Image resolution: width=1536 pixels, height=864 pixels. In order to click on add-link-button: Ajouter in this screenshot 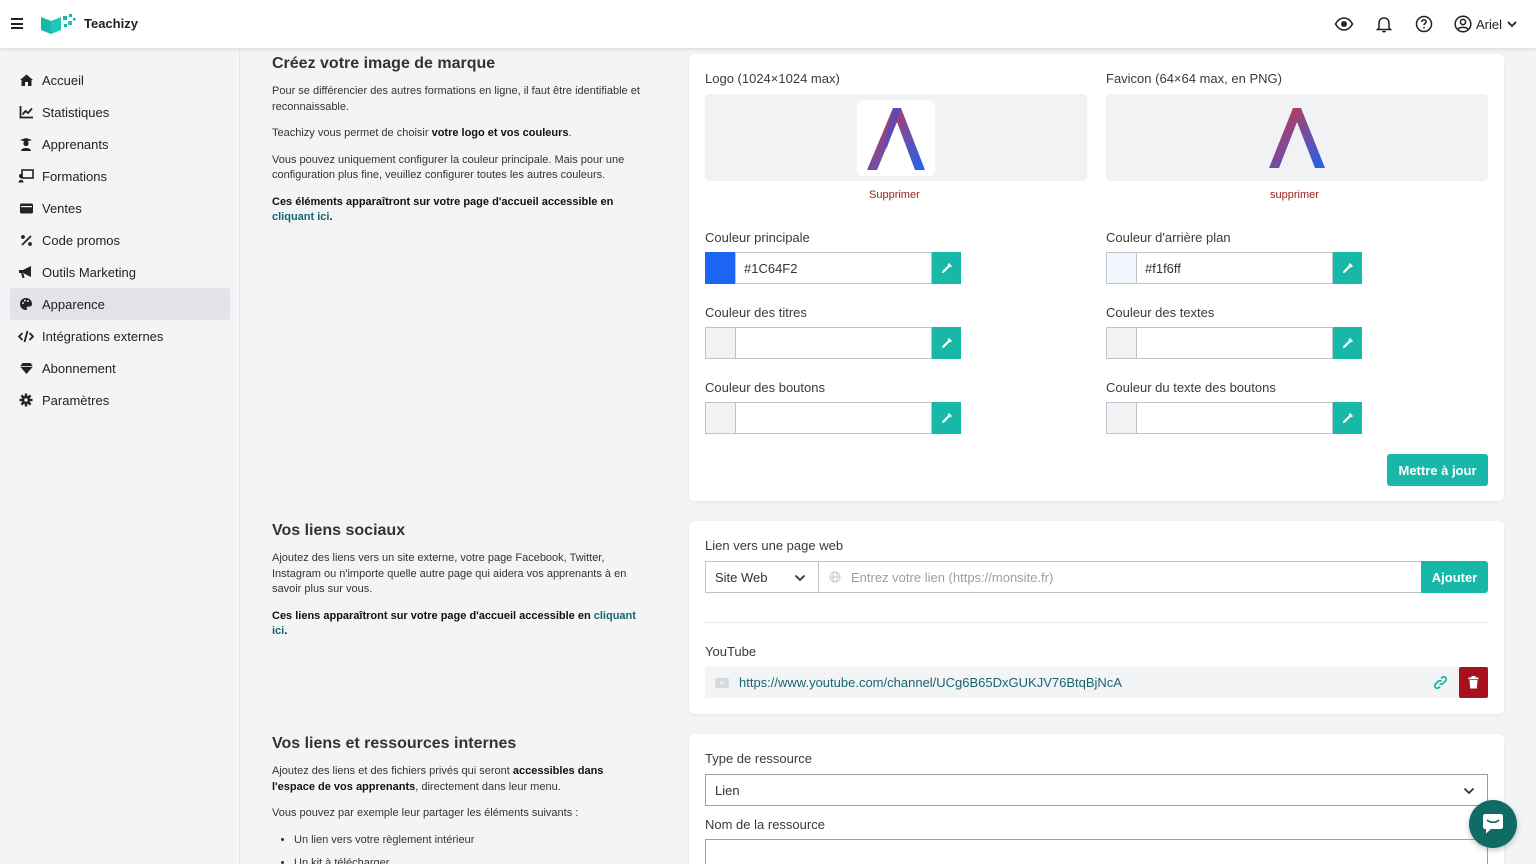, I will do `click(1454, 577)`.